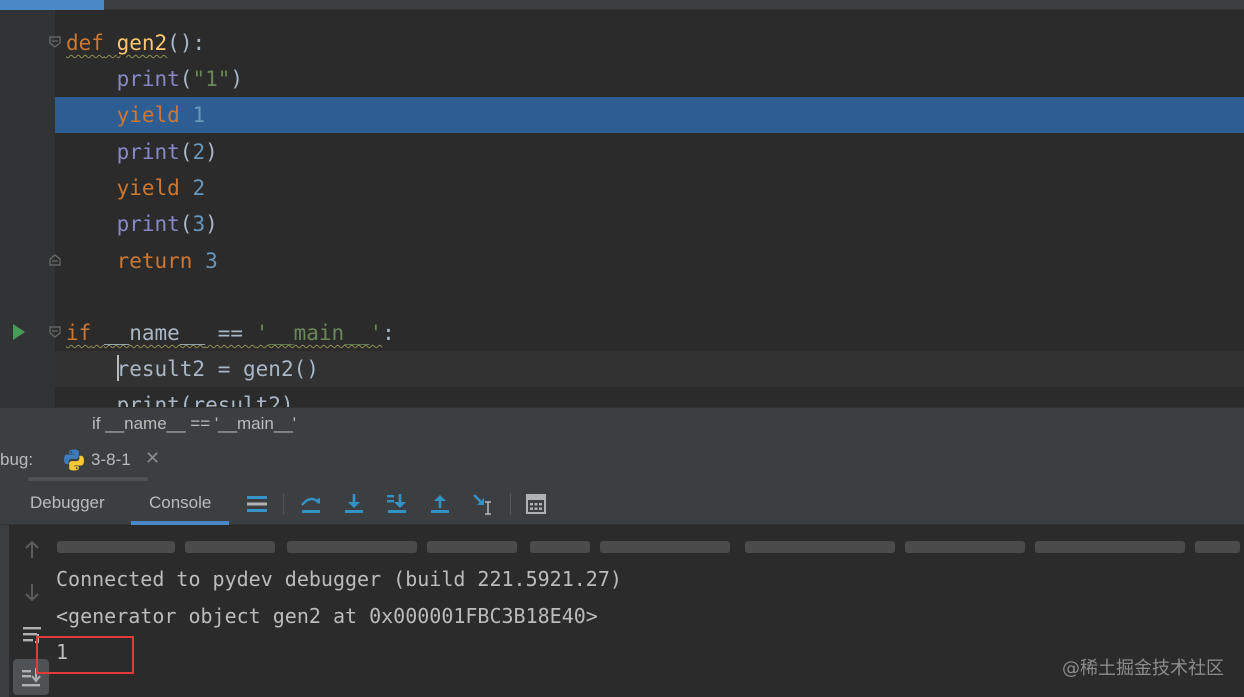 The width and height of the screenshot is (1244, 697). I want to click on tab-console-label: Console, so click(180, 502).